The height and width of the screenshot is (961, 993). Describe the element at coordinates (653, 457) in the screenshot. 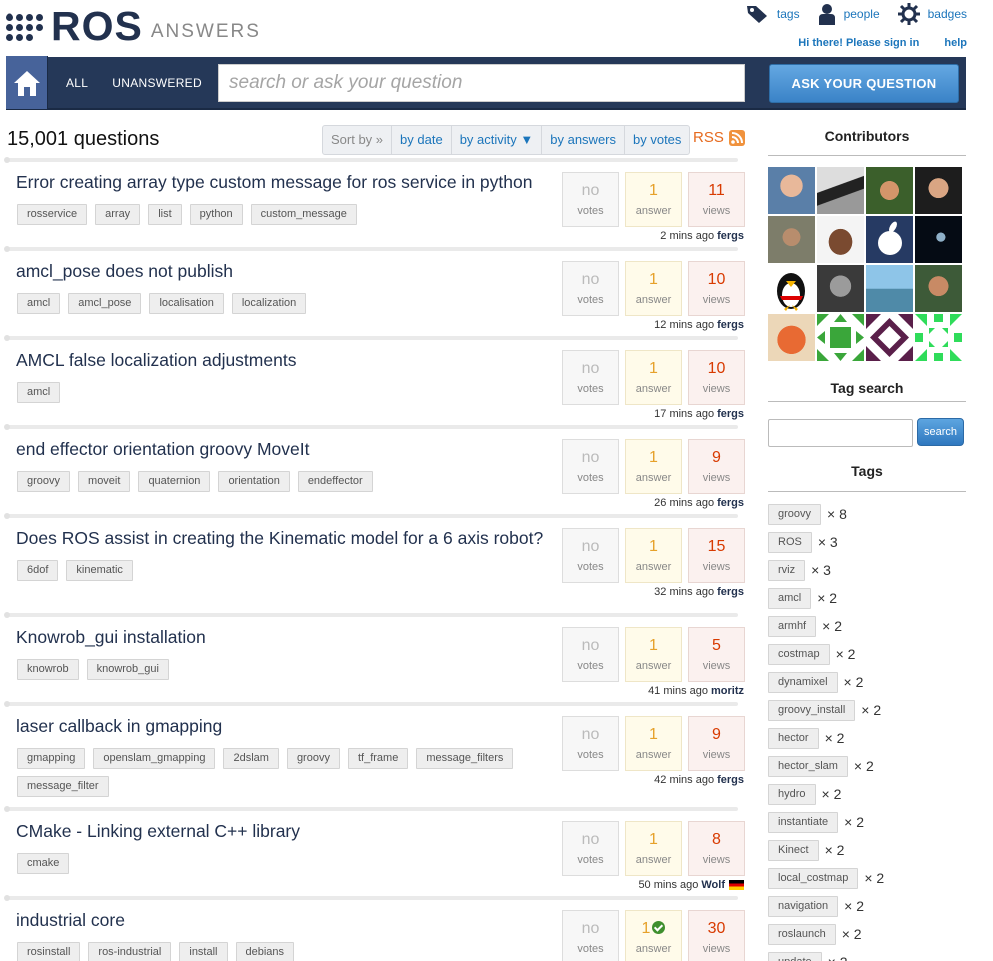

I see `answers-number: 1` at that location.